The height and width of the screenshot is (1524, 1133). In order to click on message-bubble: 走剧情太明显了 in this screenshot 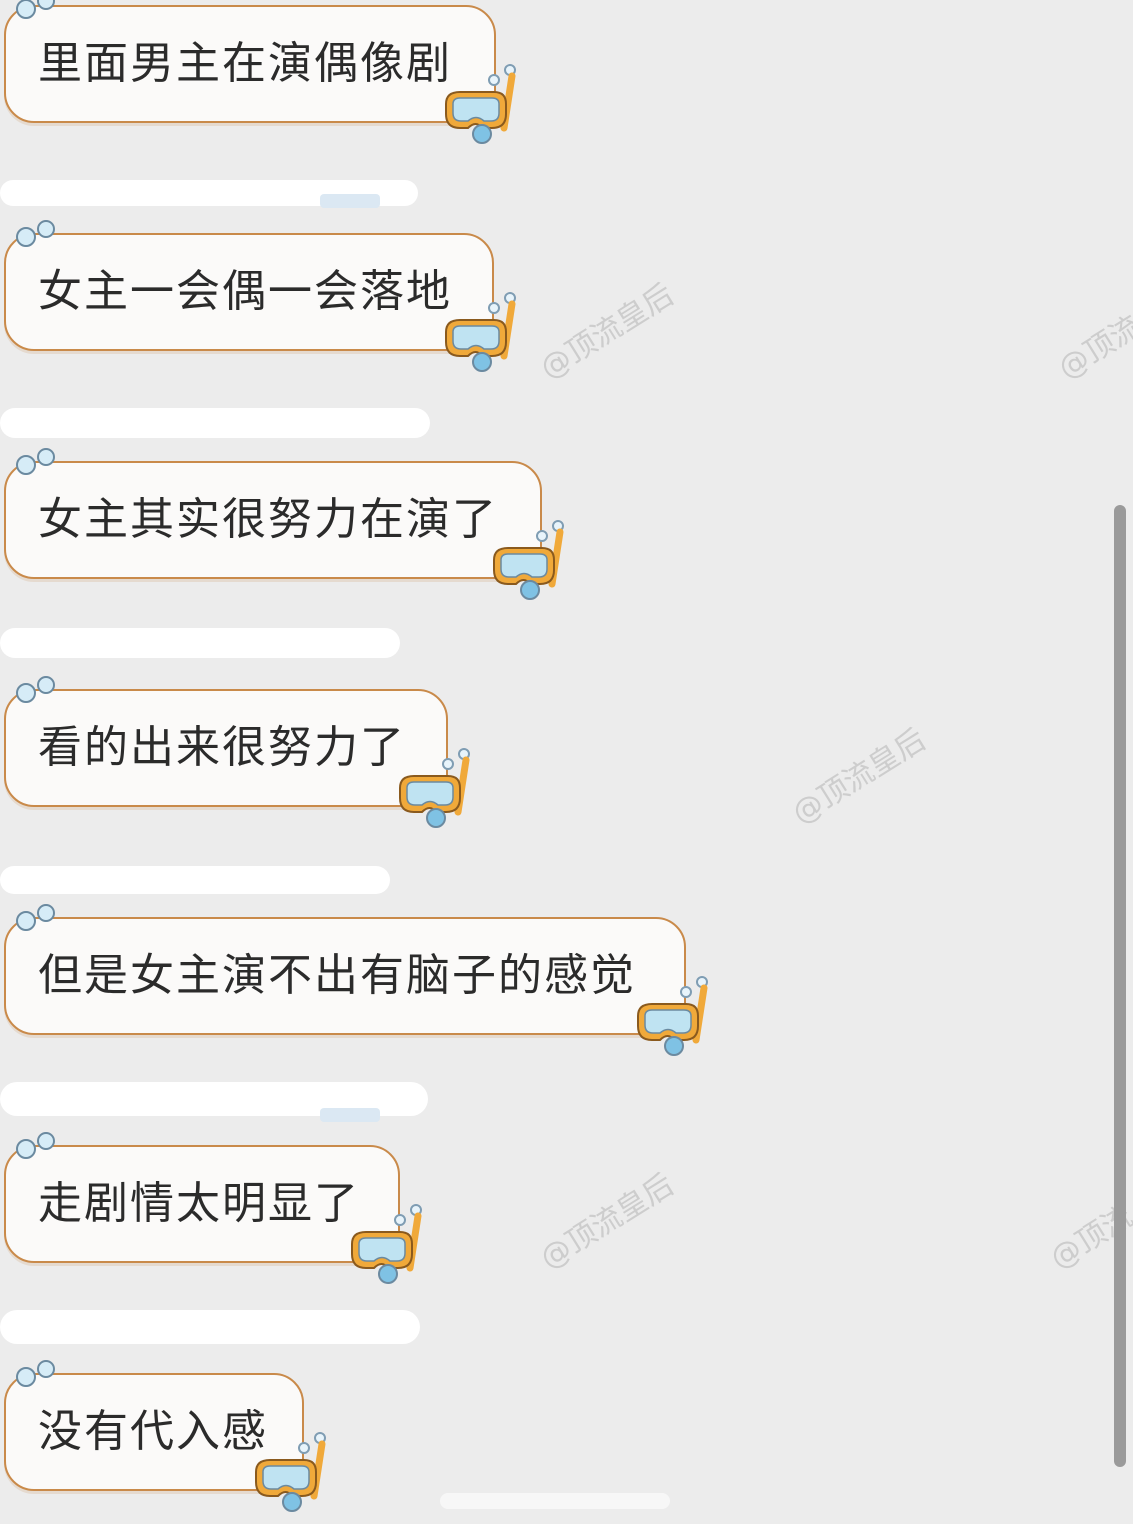, I will do `click(202, 1197)`.